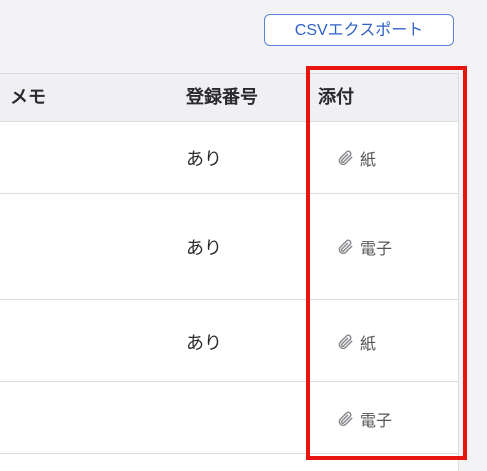  What do you see at coordinates (229, 158) in the screenshot?
I see `table-row: あり 紙` at bounding box center [229, 158].